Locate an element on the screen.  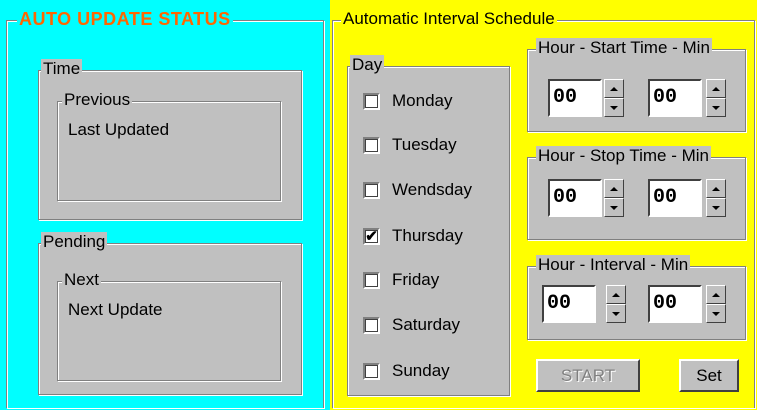
tuesday-checkbox: Tuesday is located at coordinates (410, 145).